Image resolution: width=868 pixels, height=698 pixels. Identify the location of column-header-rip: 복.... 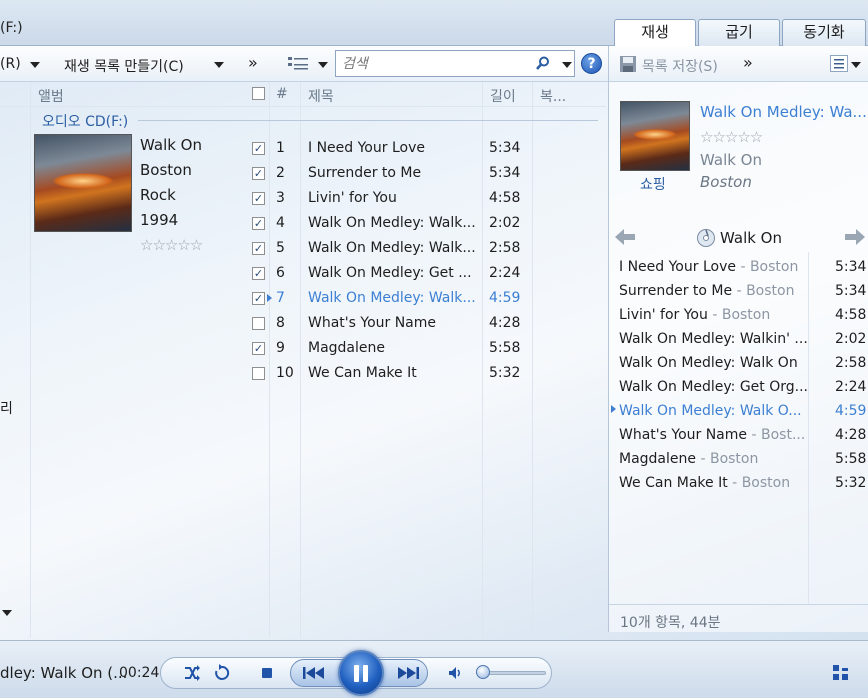
(553, 96).